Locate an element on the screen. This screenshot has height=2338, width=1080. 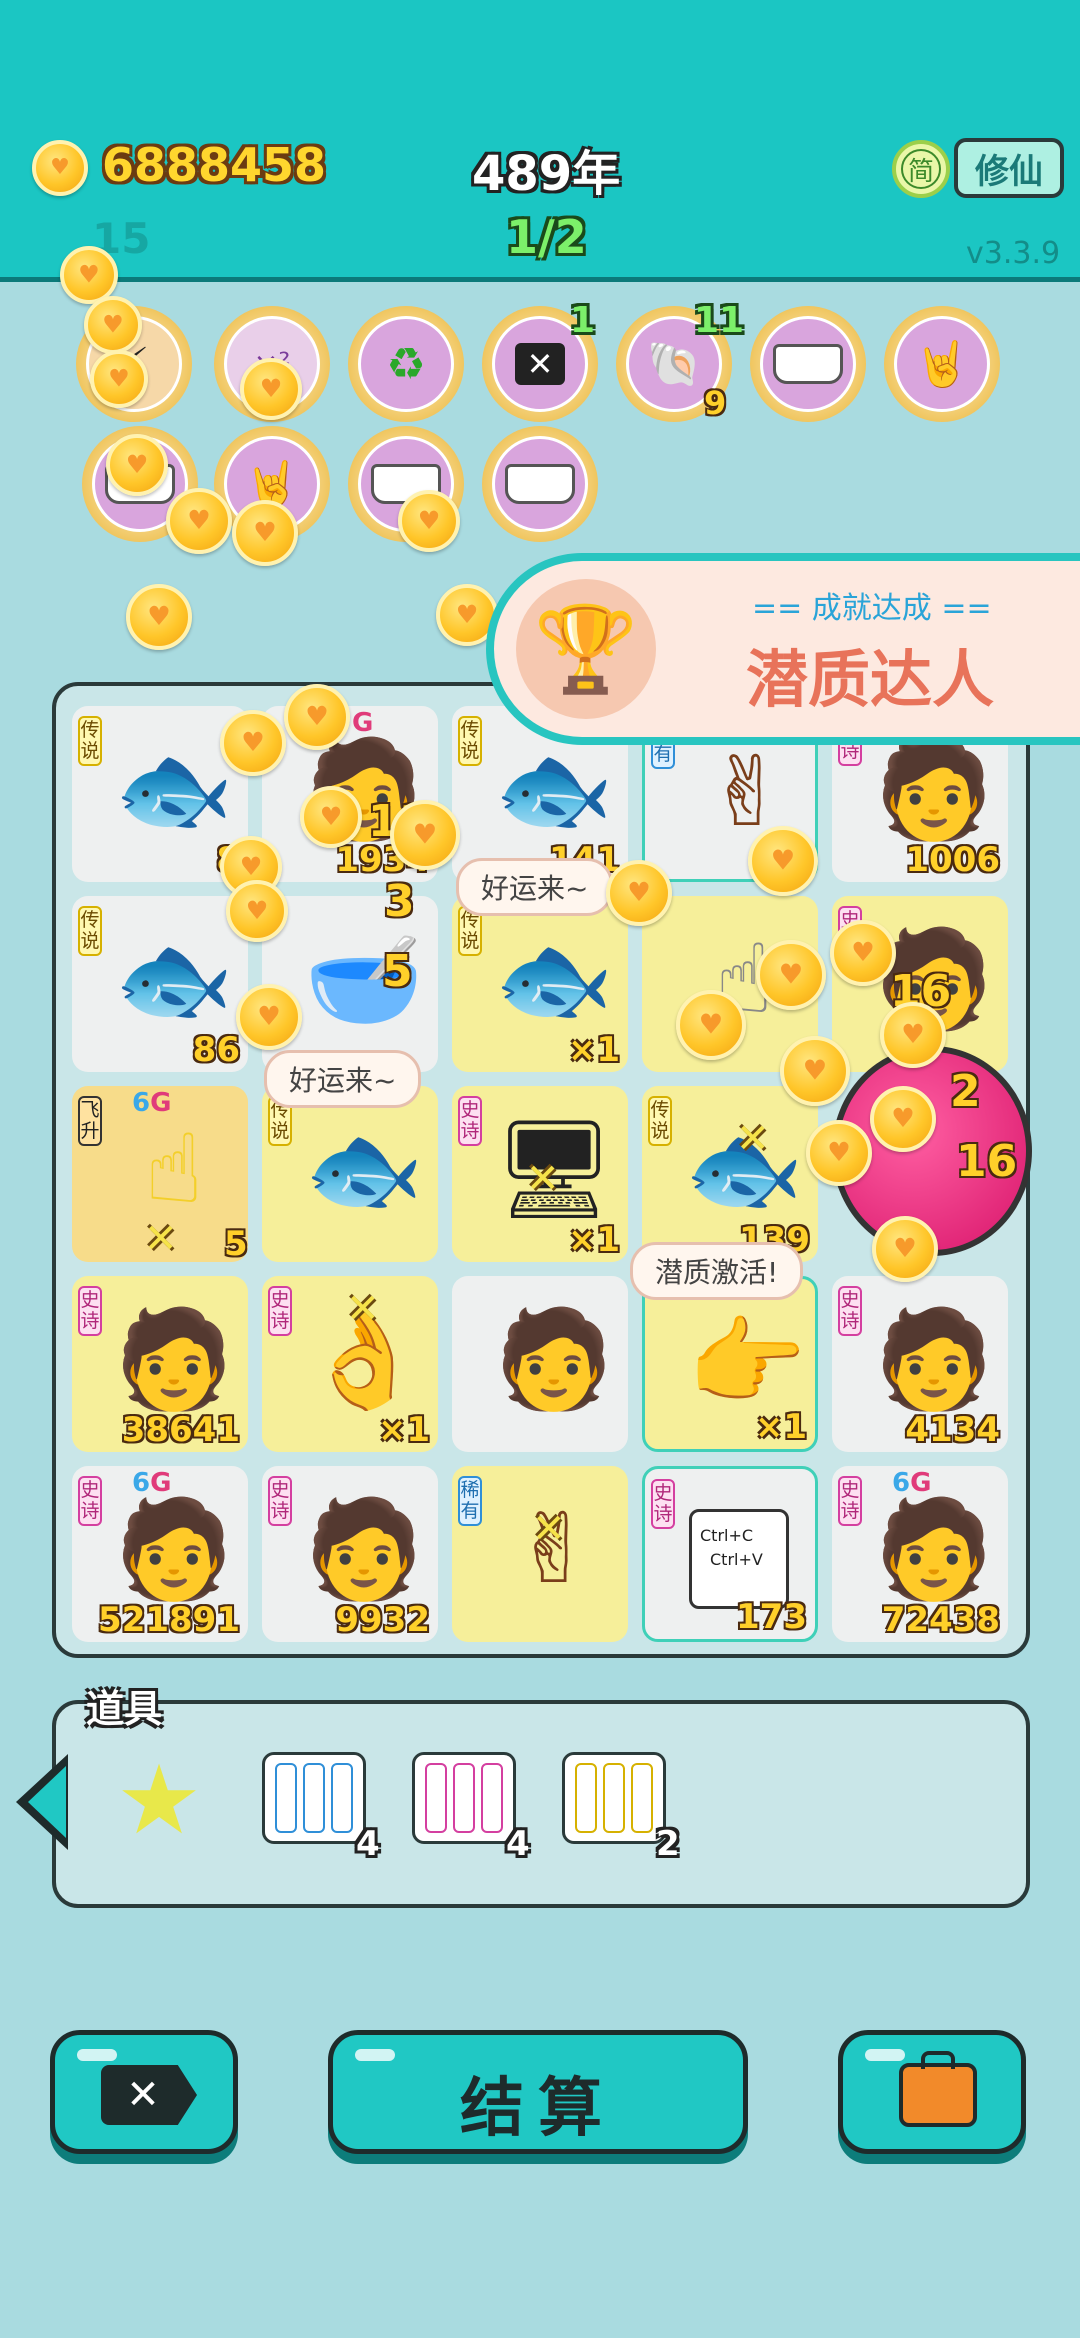
settle-button: 结算 is located at coordinates (538, 2092).